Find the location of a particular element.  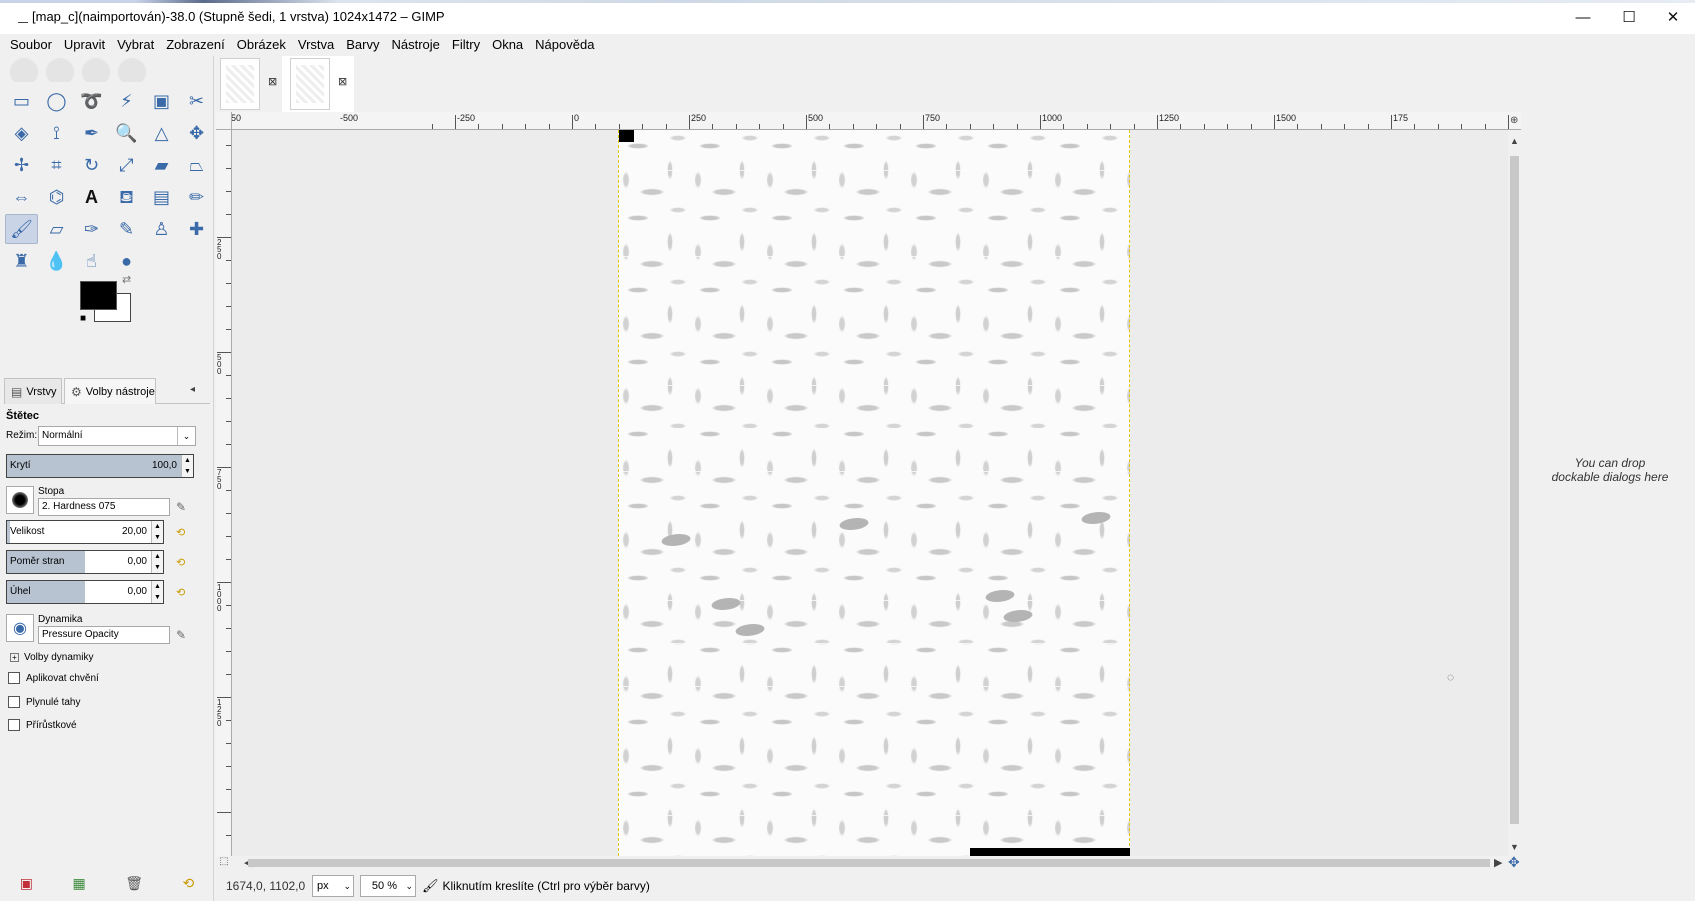

save-options-icon: ▣ is located at coordinates (26, 883).